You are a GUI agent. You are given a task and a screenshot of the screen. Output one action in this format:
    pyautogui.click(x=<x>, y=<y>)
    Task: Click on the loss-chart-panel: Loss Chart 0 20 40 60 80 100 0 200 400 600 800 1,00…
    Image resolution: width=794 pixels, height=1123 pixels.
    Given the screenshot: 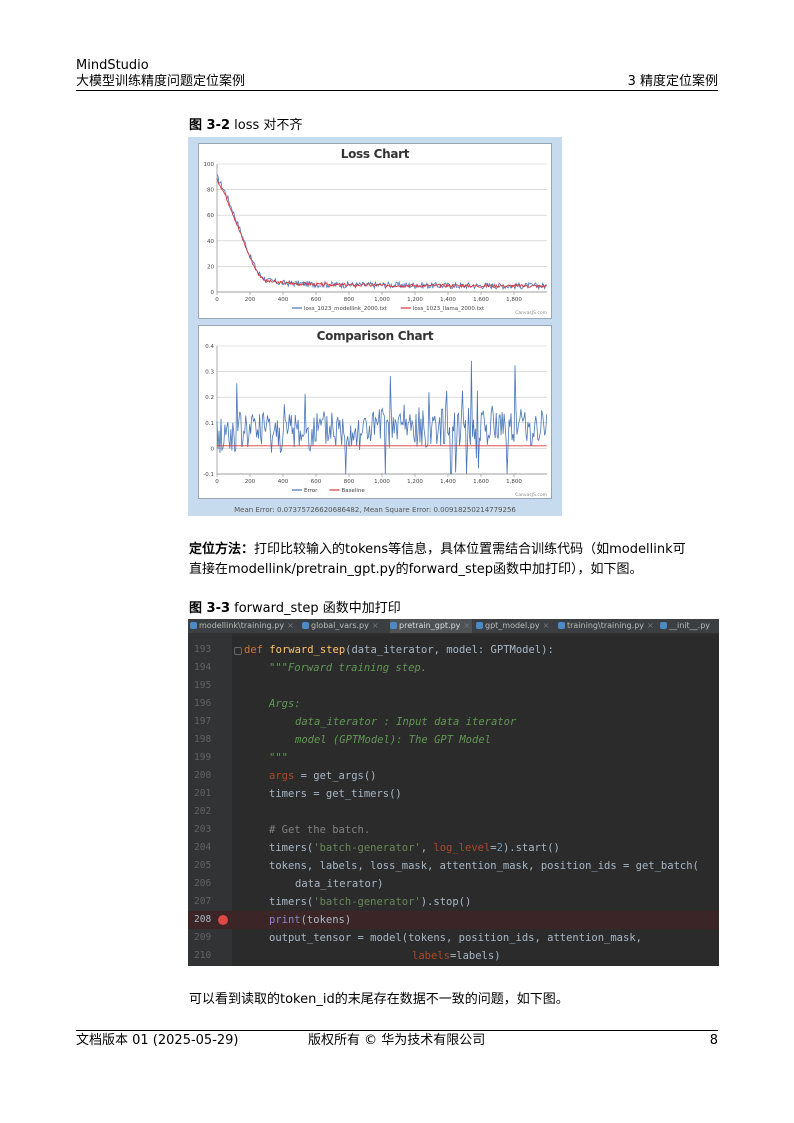 What is the action you would take?
    pyautogui.click(x=375, y=231)
    